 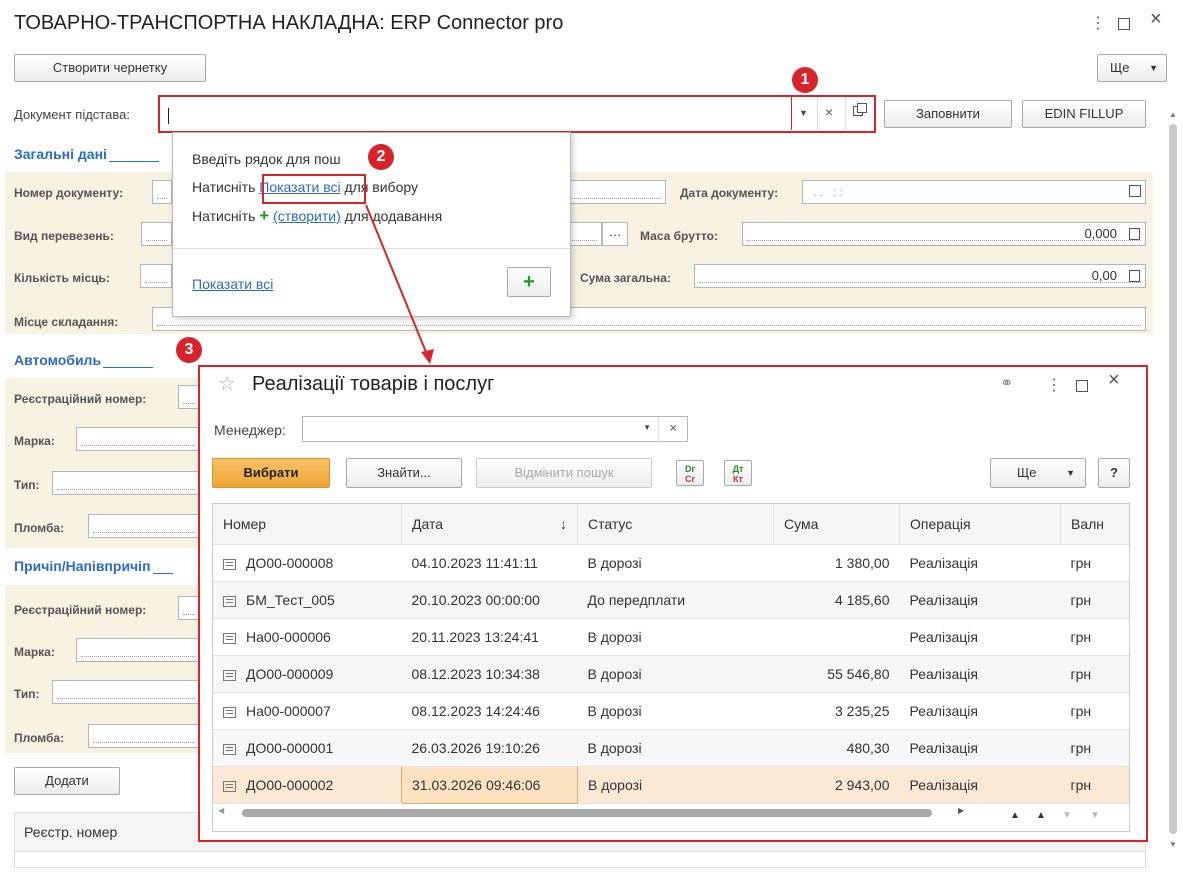 What do you see at coordinates (489, 748) in the screenshot?
I see `row-date: 26.03.2026 19:10:26` at bounding box center [489, 748].